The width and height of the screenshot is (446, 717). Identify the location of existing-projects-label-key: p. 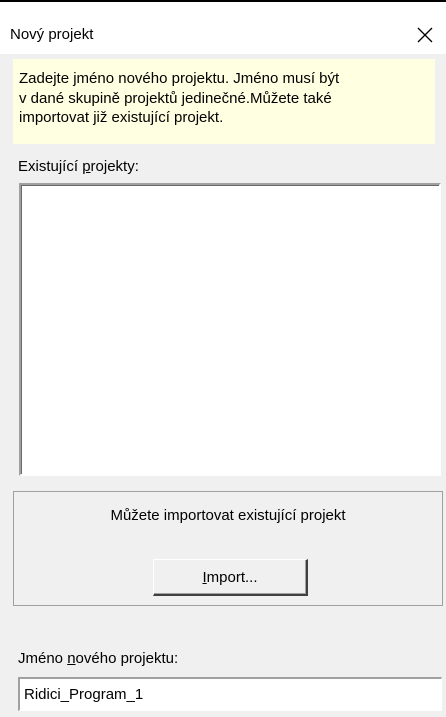
(86, 166).